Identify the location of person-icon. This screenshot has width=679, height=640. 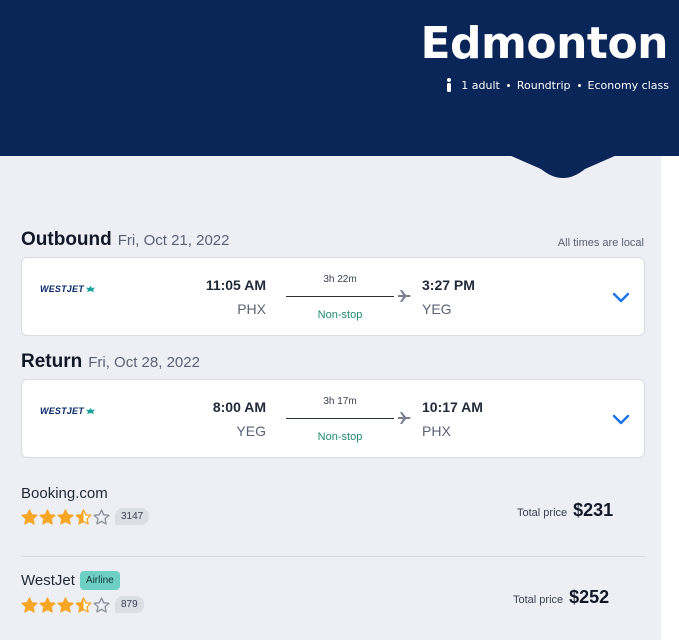
(449, 85).